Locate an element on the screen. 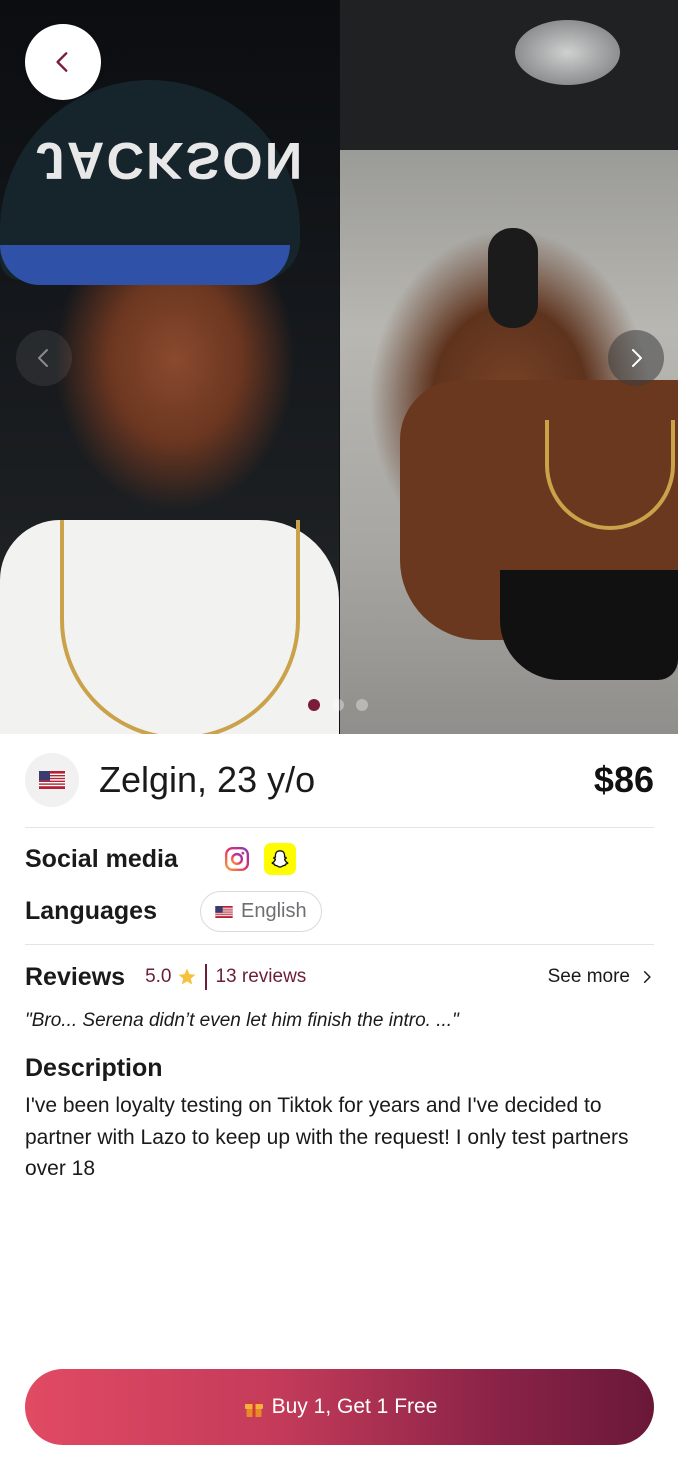  country-badge is located at coordinates (52, 780).